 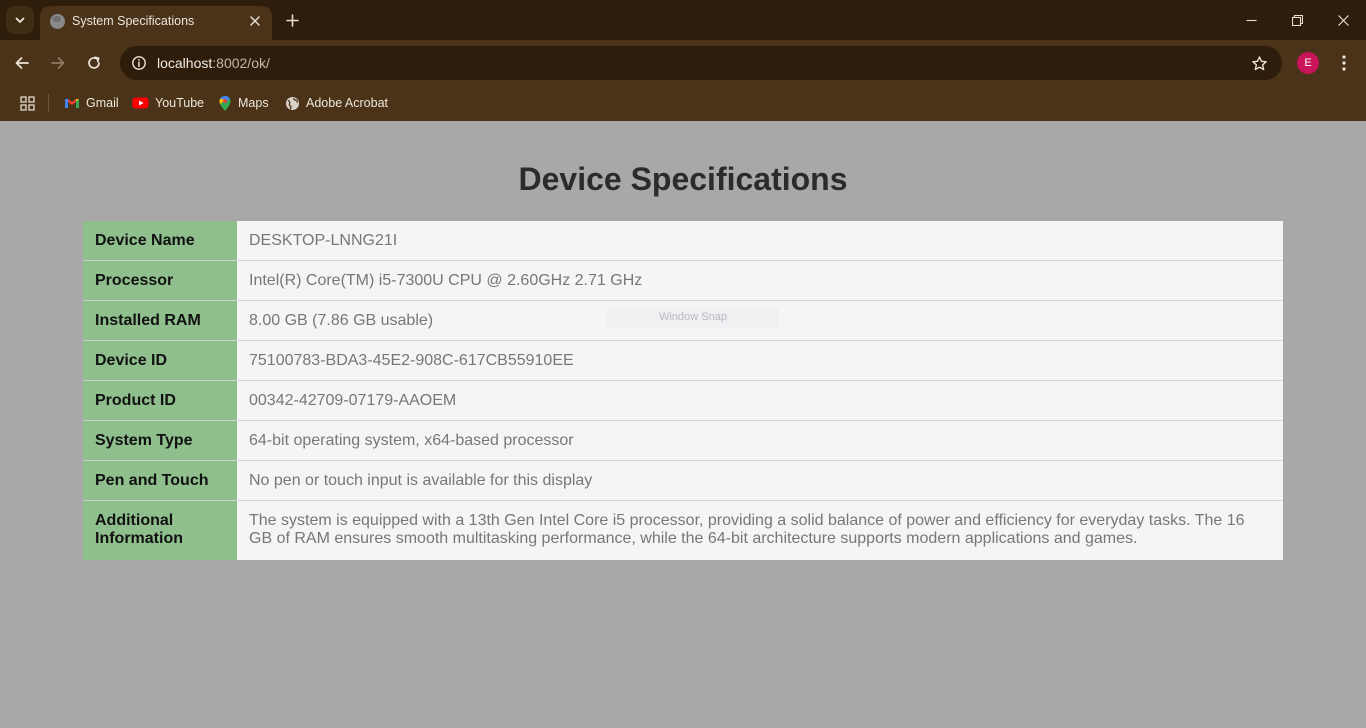 I want to click on bookmark-adobe-acrobat: Adobe Acrobat, so click(x=336, y=103).